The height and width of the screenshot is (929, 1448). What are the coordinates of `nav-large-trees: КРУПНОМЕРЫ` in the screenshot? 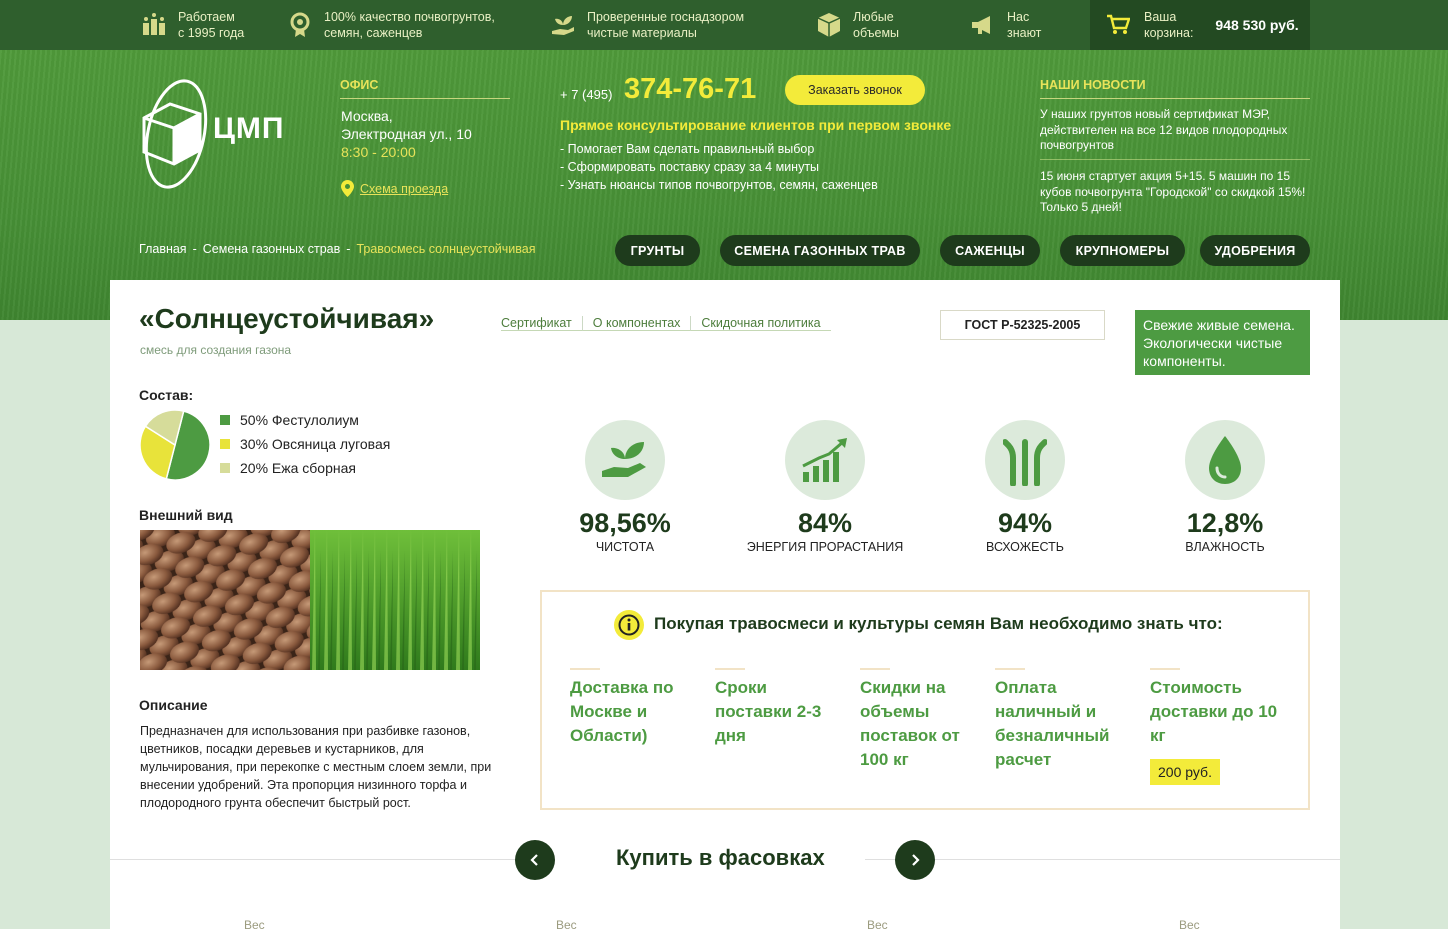 It's located at (1122, 250).